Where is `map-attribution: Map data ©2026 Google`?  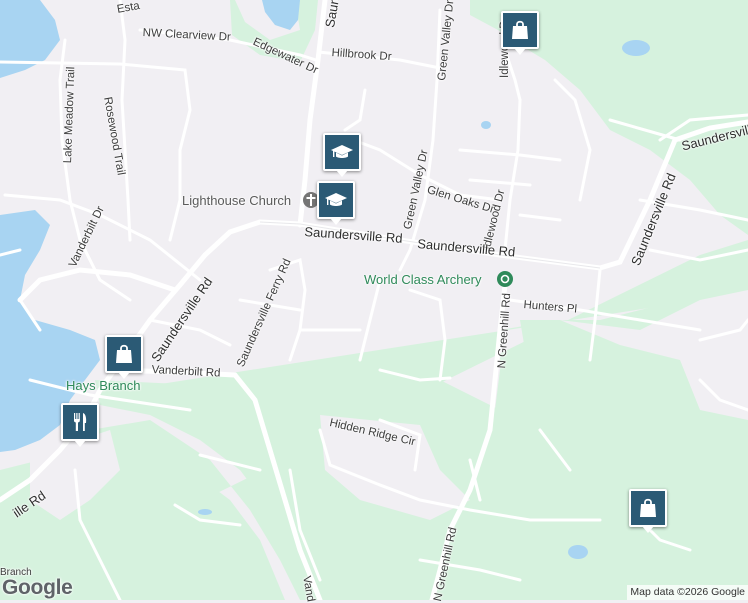 map-attribution: Map data ©2026 Google is located at coordinates (687, 592).